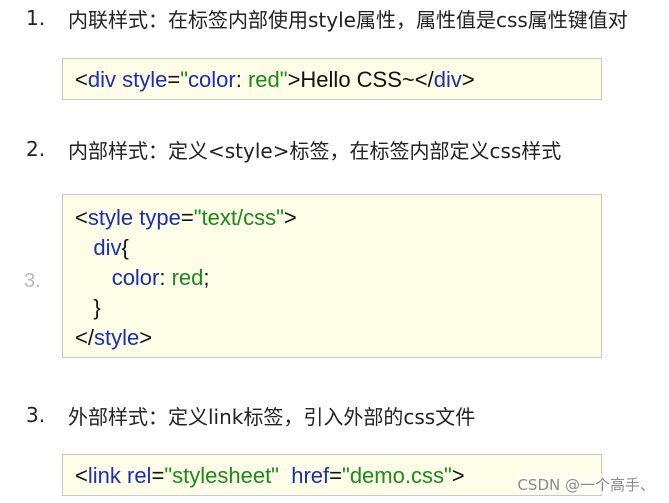  What do you see at coordinates (310, 475) in the screenshot?
I see `code-token-attr: href` at bounding box center [310, 475].